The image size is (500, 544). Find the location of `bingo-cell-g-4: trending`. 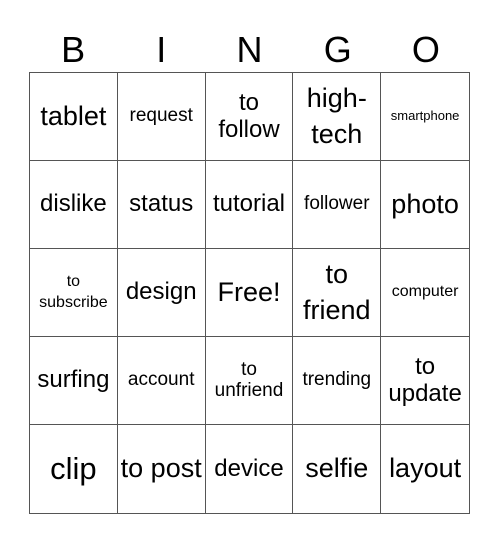

bingo-cell-g-4: trending is located at coordinates (337, 381).